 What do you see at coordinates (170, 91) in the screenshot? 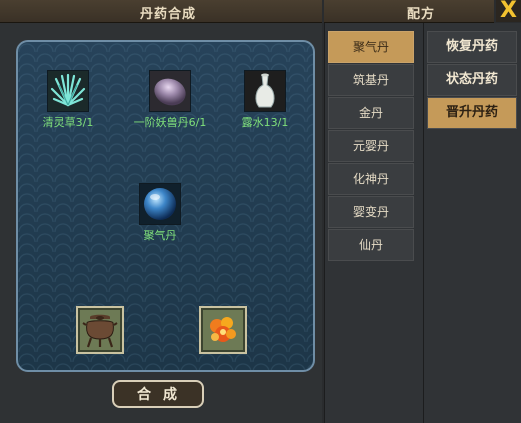
I see `beast-core-icon` at bounding box center [170, 91].